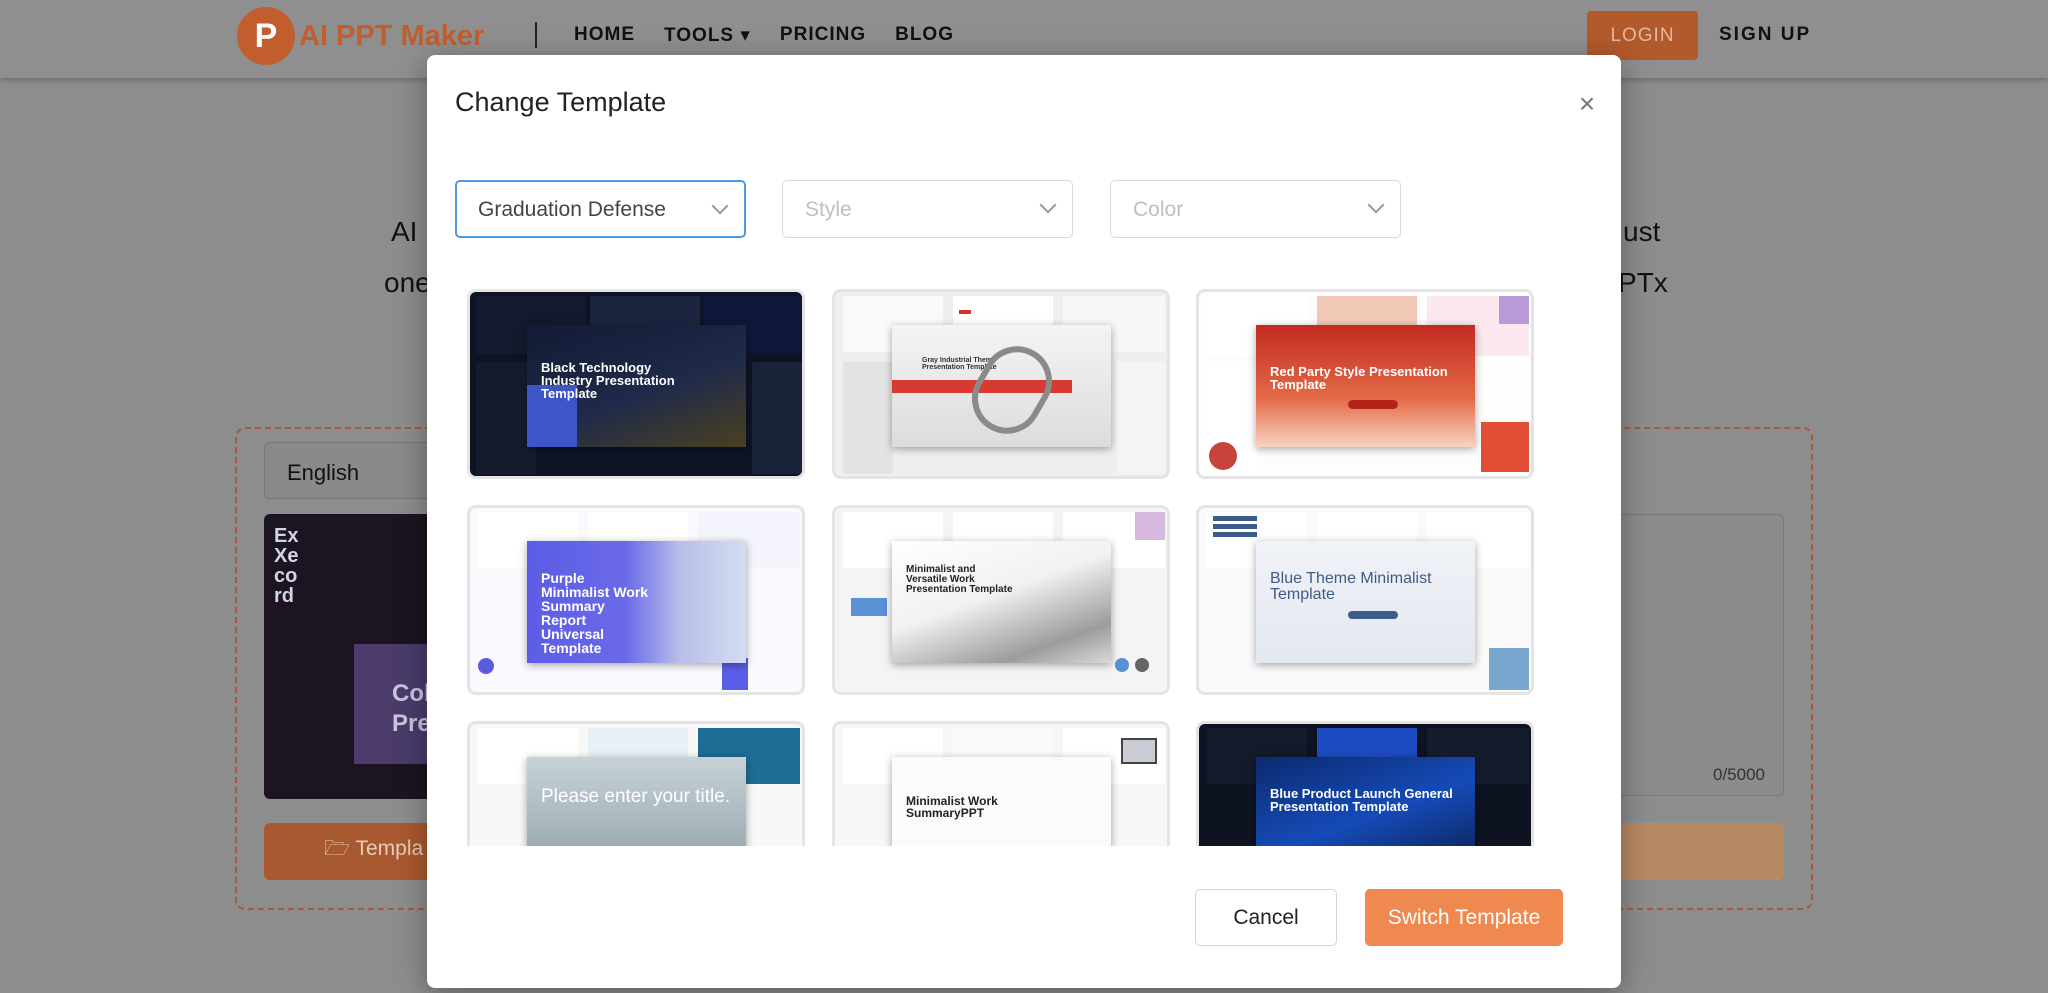  What do you see at coordinates (572, 209) in the screenshot?
I see `category-select-value: Graduation Defense` at bounding box center [572, 209].